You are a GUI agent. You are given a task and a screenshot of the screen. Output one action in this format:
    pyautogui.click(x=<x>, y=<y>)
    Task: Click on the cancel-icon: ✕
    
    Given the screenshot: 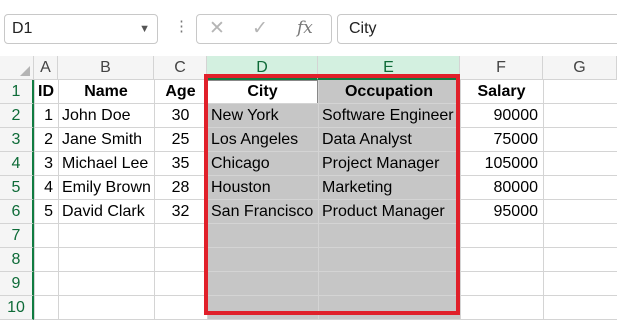 What is the action you would take?
    pyautogui.click(x=217, y=28)
    